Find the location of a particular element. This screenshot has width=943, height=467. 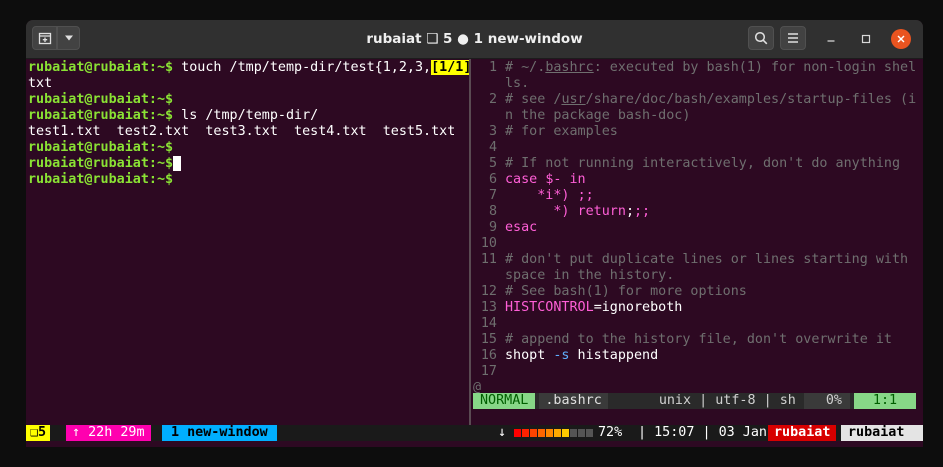

vim-token: esac is located at coordinates (521, 227).